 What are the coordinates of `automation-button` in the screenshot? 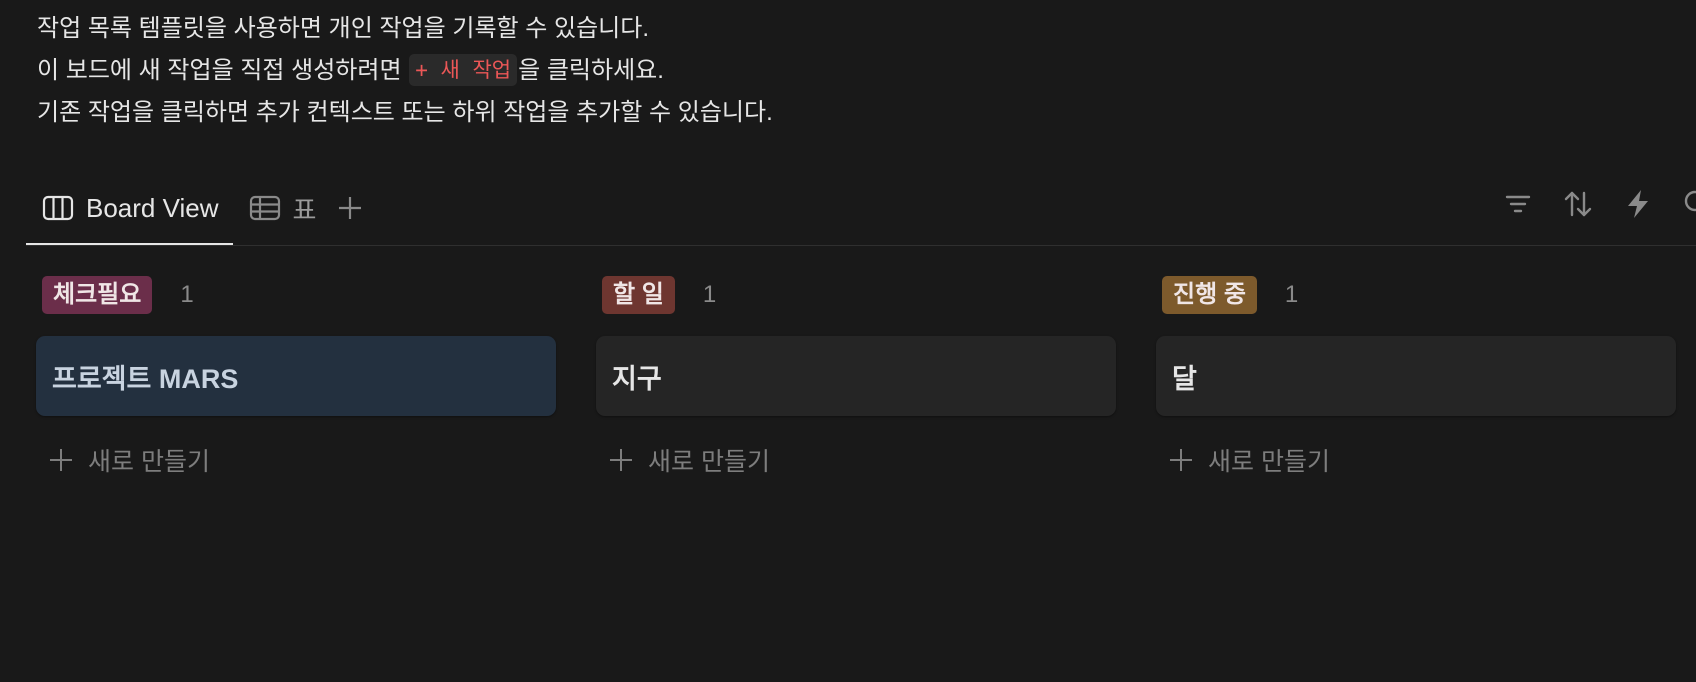 It's located at (1638, 204).